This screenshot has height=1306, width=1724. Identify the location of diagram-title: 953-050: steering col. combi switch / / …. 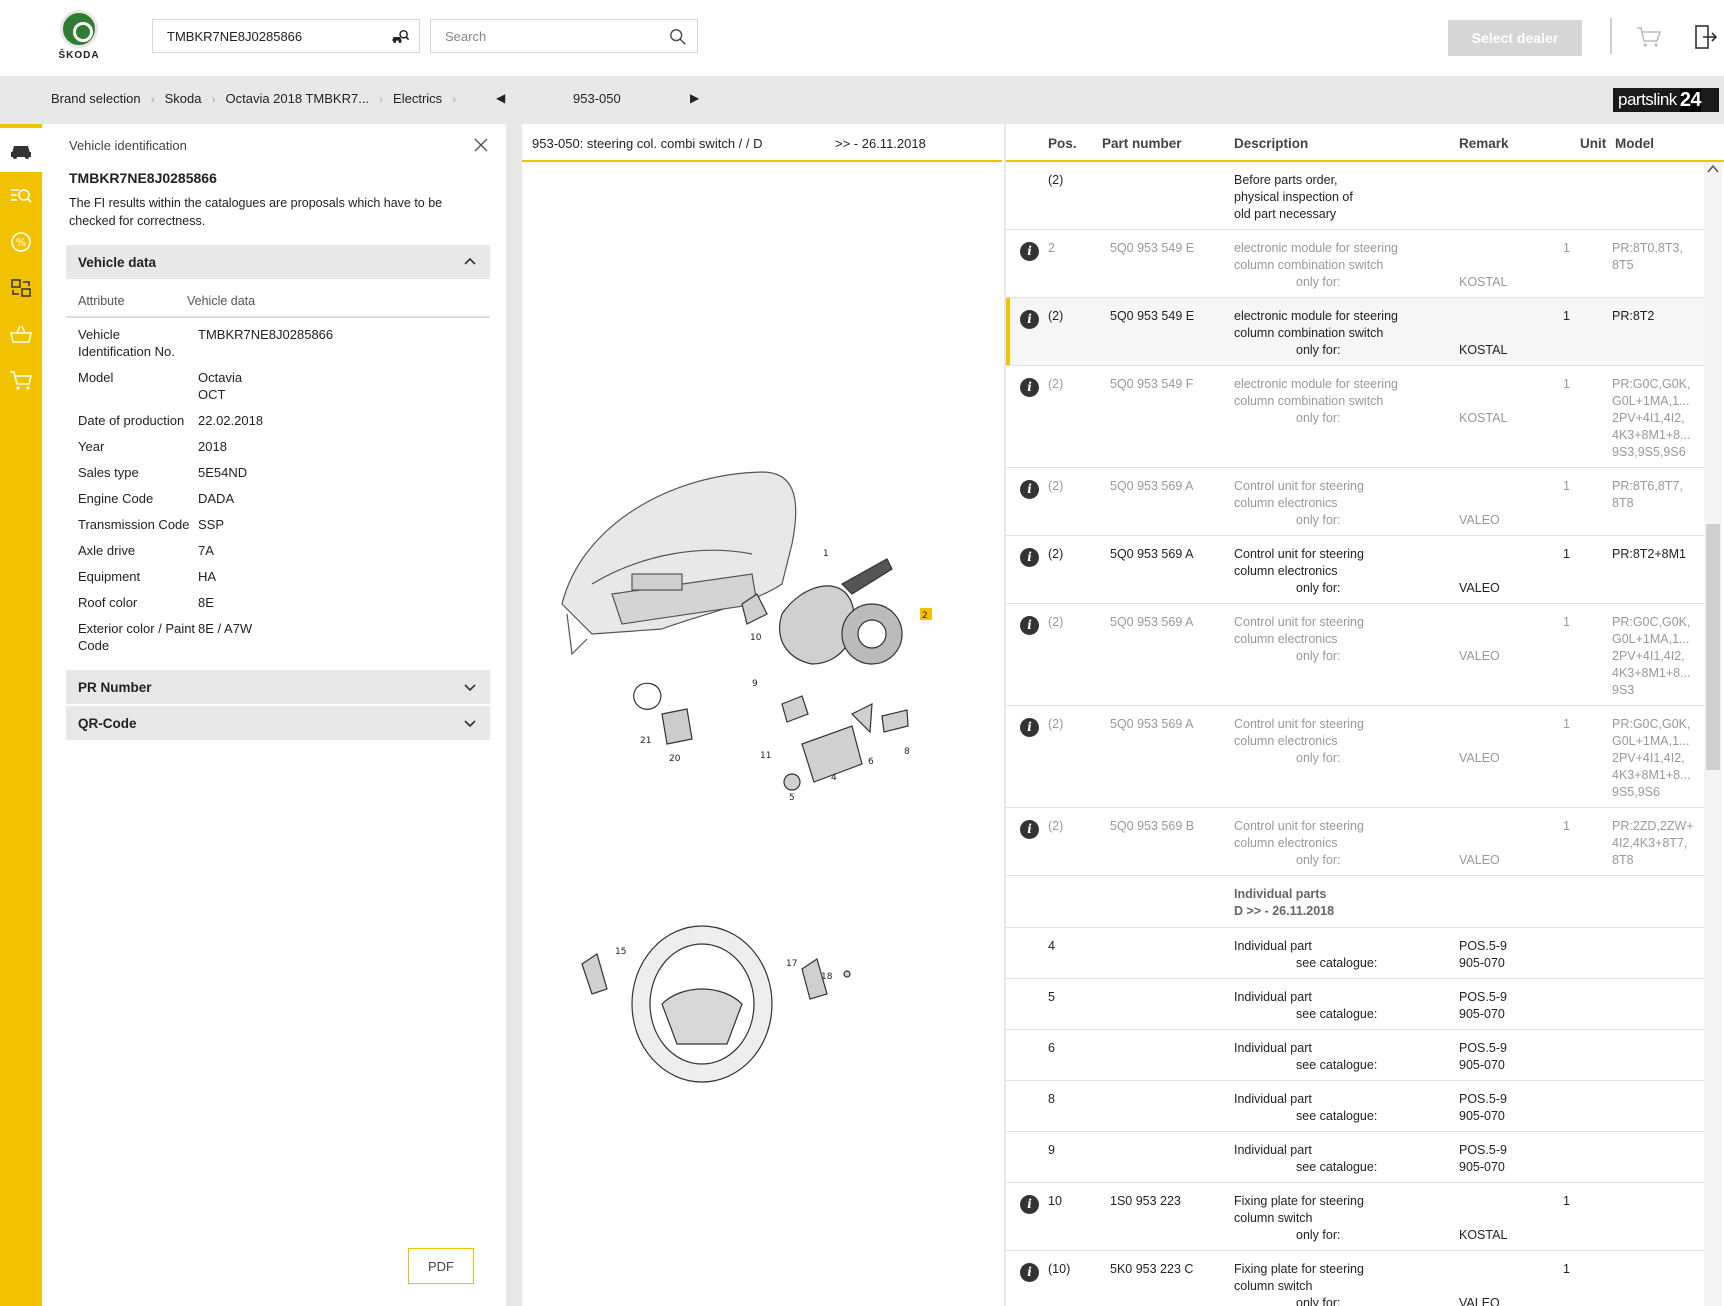
(647, 143).